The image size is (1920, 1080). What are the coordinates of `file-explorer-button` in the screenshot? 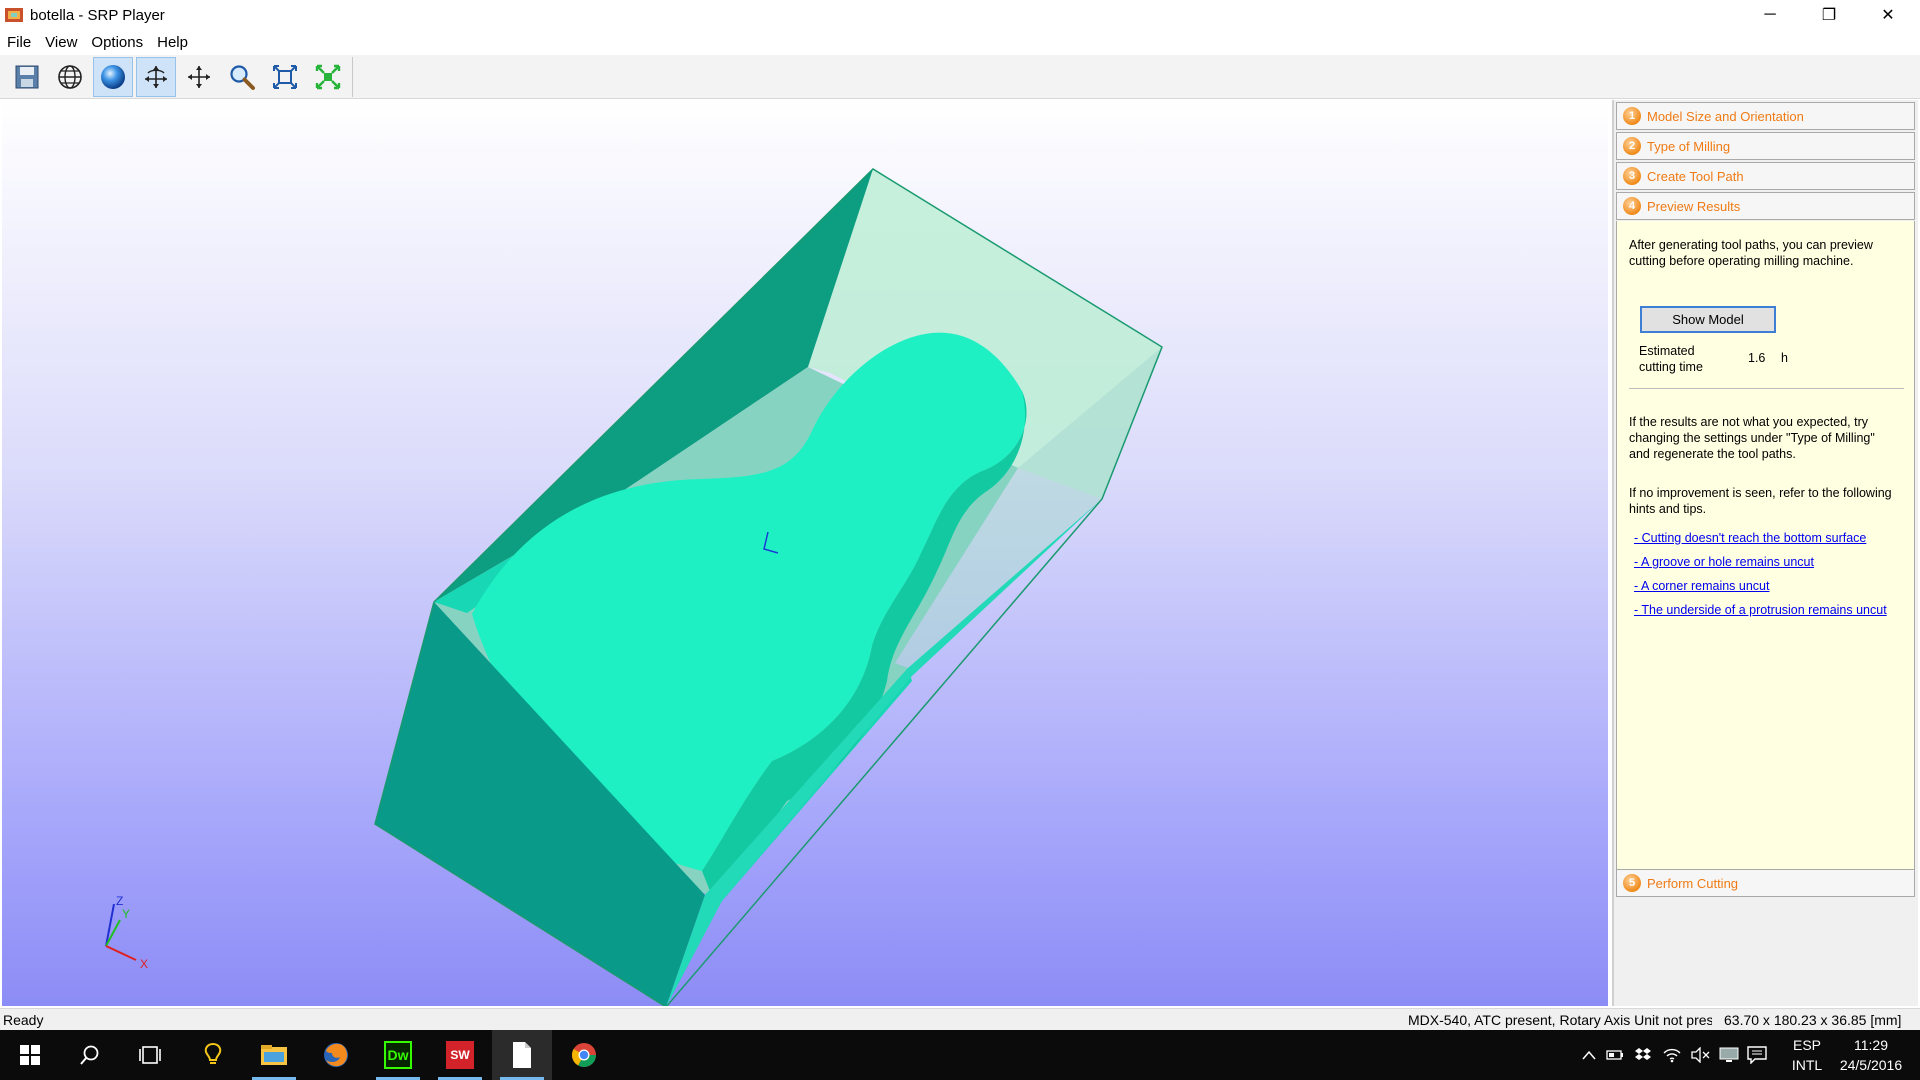 It's located at (274, 1055).